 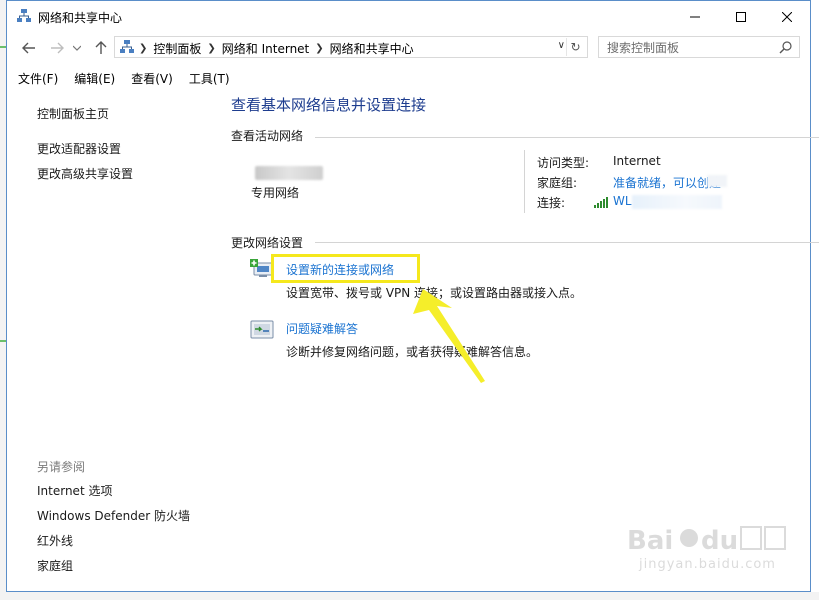 What do you see at coordinates (38, 78) in the screenshot?
I see `menu-file: 文件(F)` at bounding box center [38, 78].